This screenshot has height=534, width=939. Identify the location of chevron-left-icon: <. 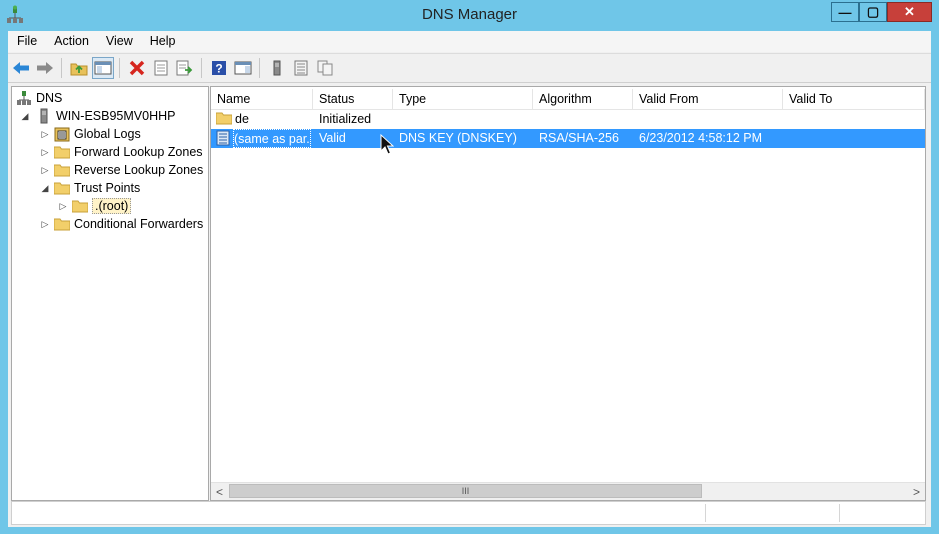
(219, 491).